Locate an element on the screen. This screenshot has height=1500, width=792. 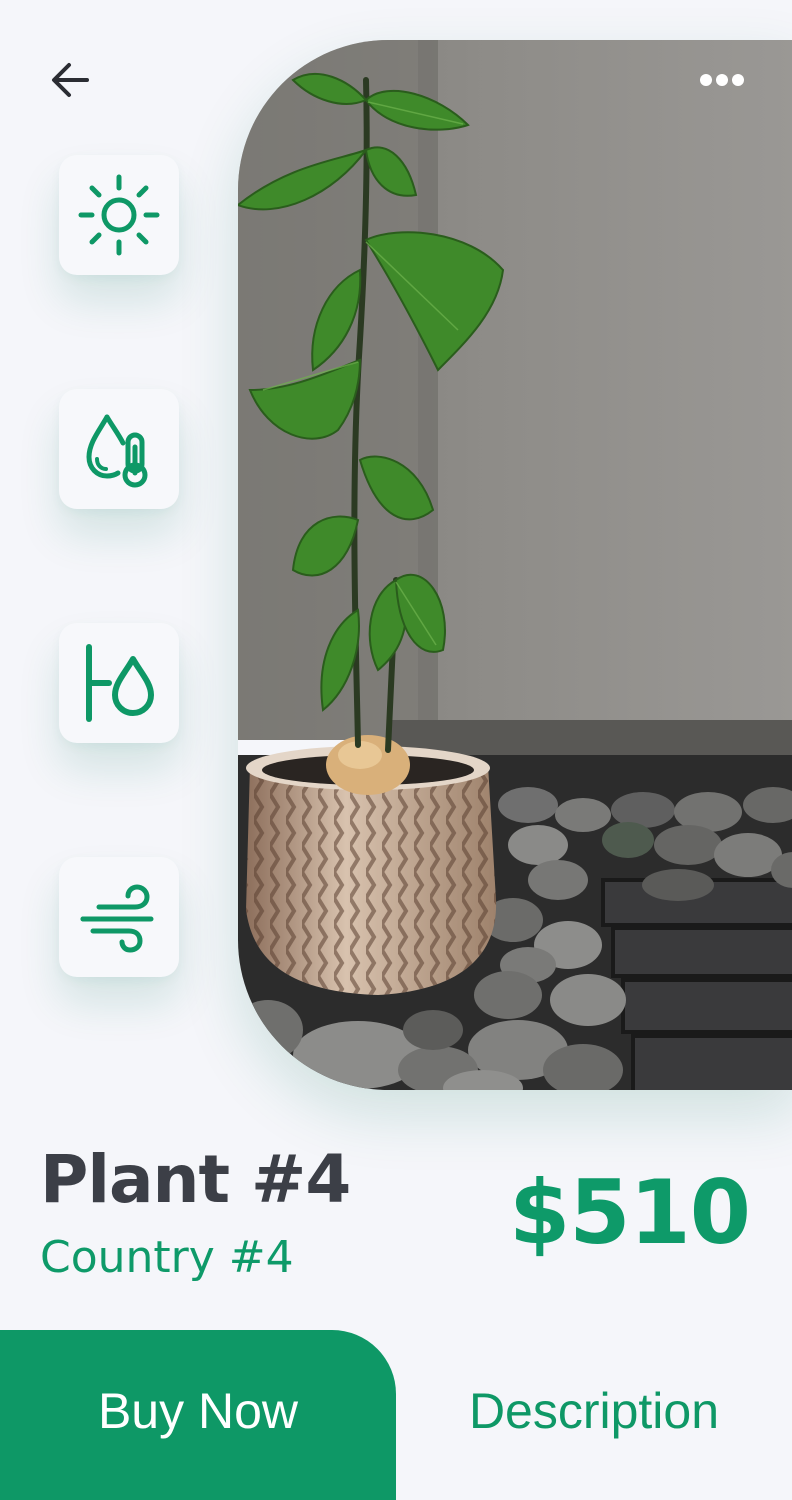
back-button is located at coordinates (70, 80).